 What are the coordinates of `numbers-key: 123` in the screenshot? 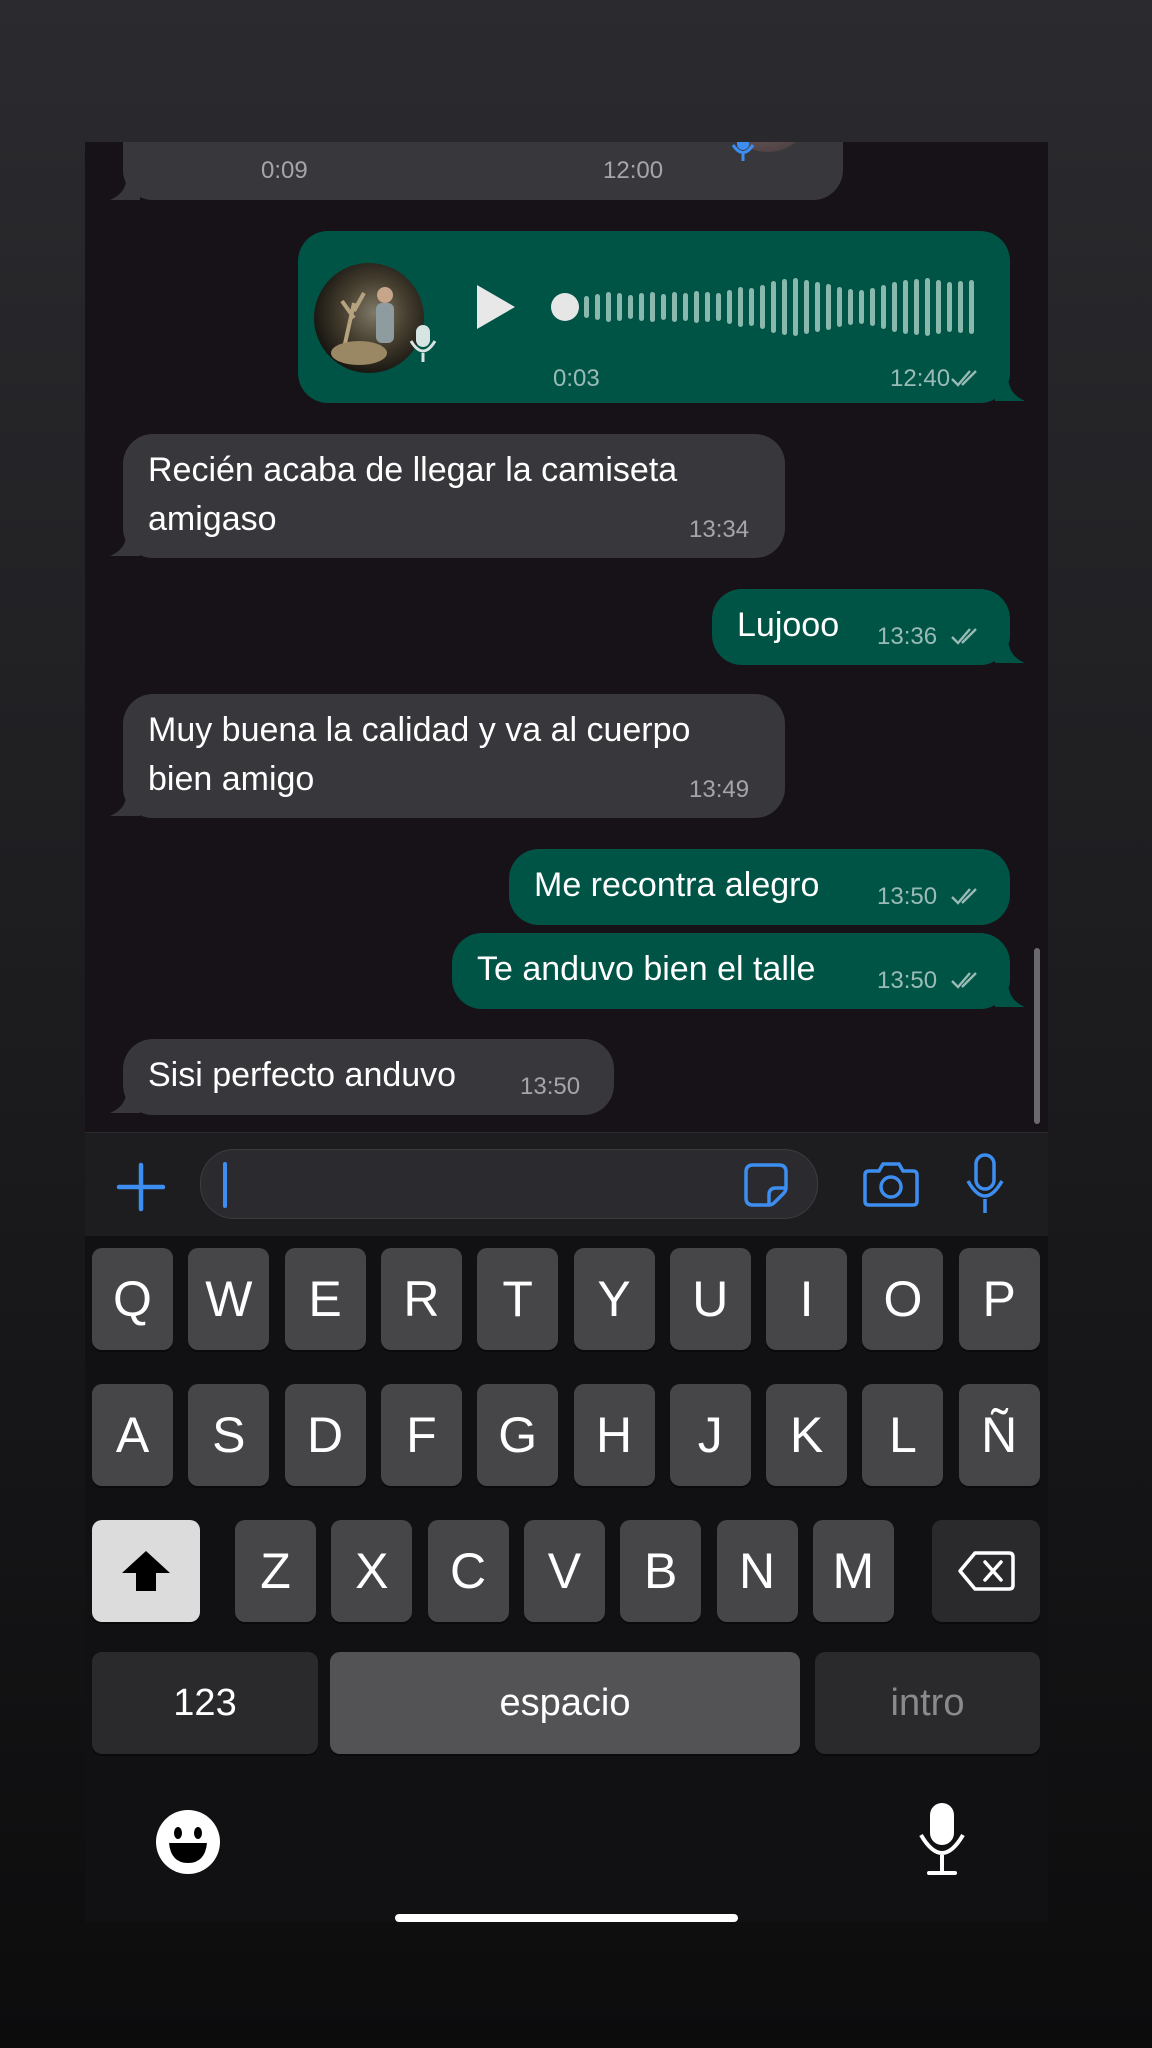 It's located at (205, 1703).